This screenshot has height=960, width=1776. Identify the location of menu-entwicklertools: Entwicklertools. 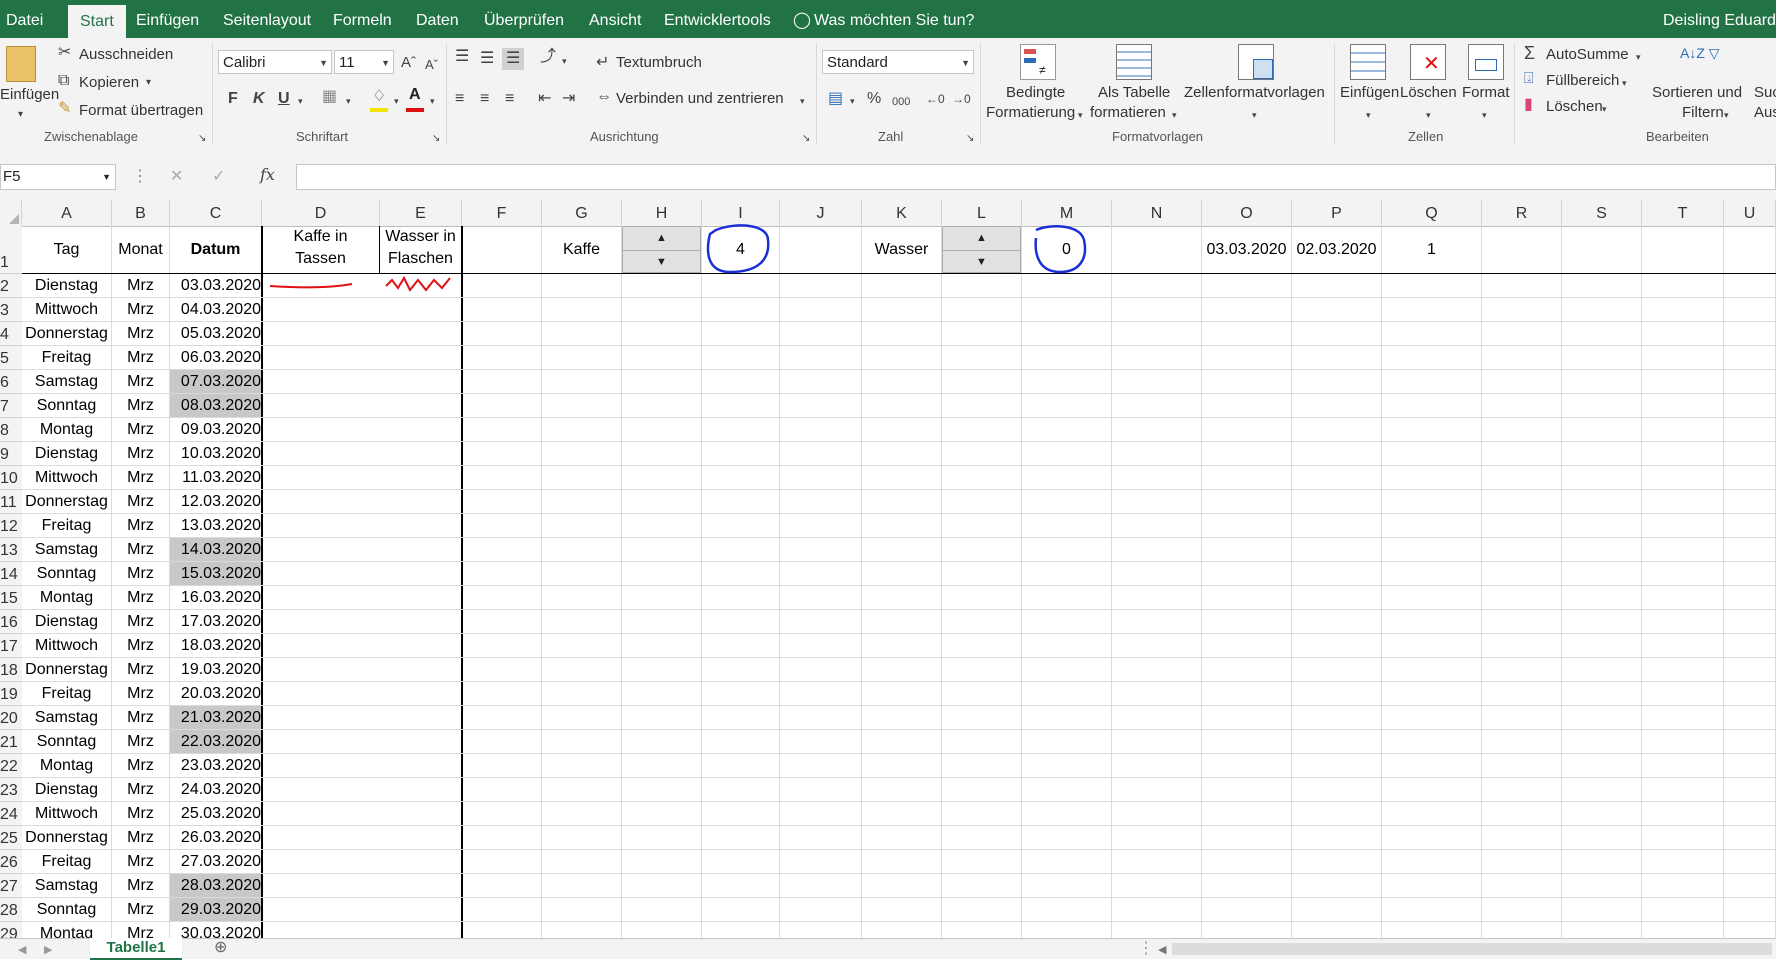
(717, 19).